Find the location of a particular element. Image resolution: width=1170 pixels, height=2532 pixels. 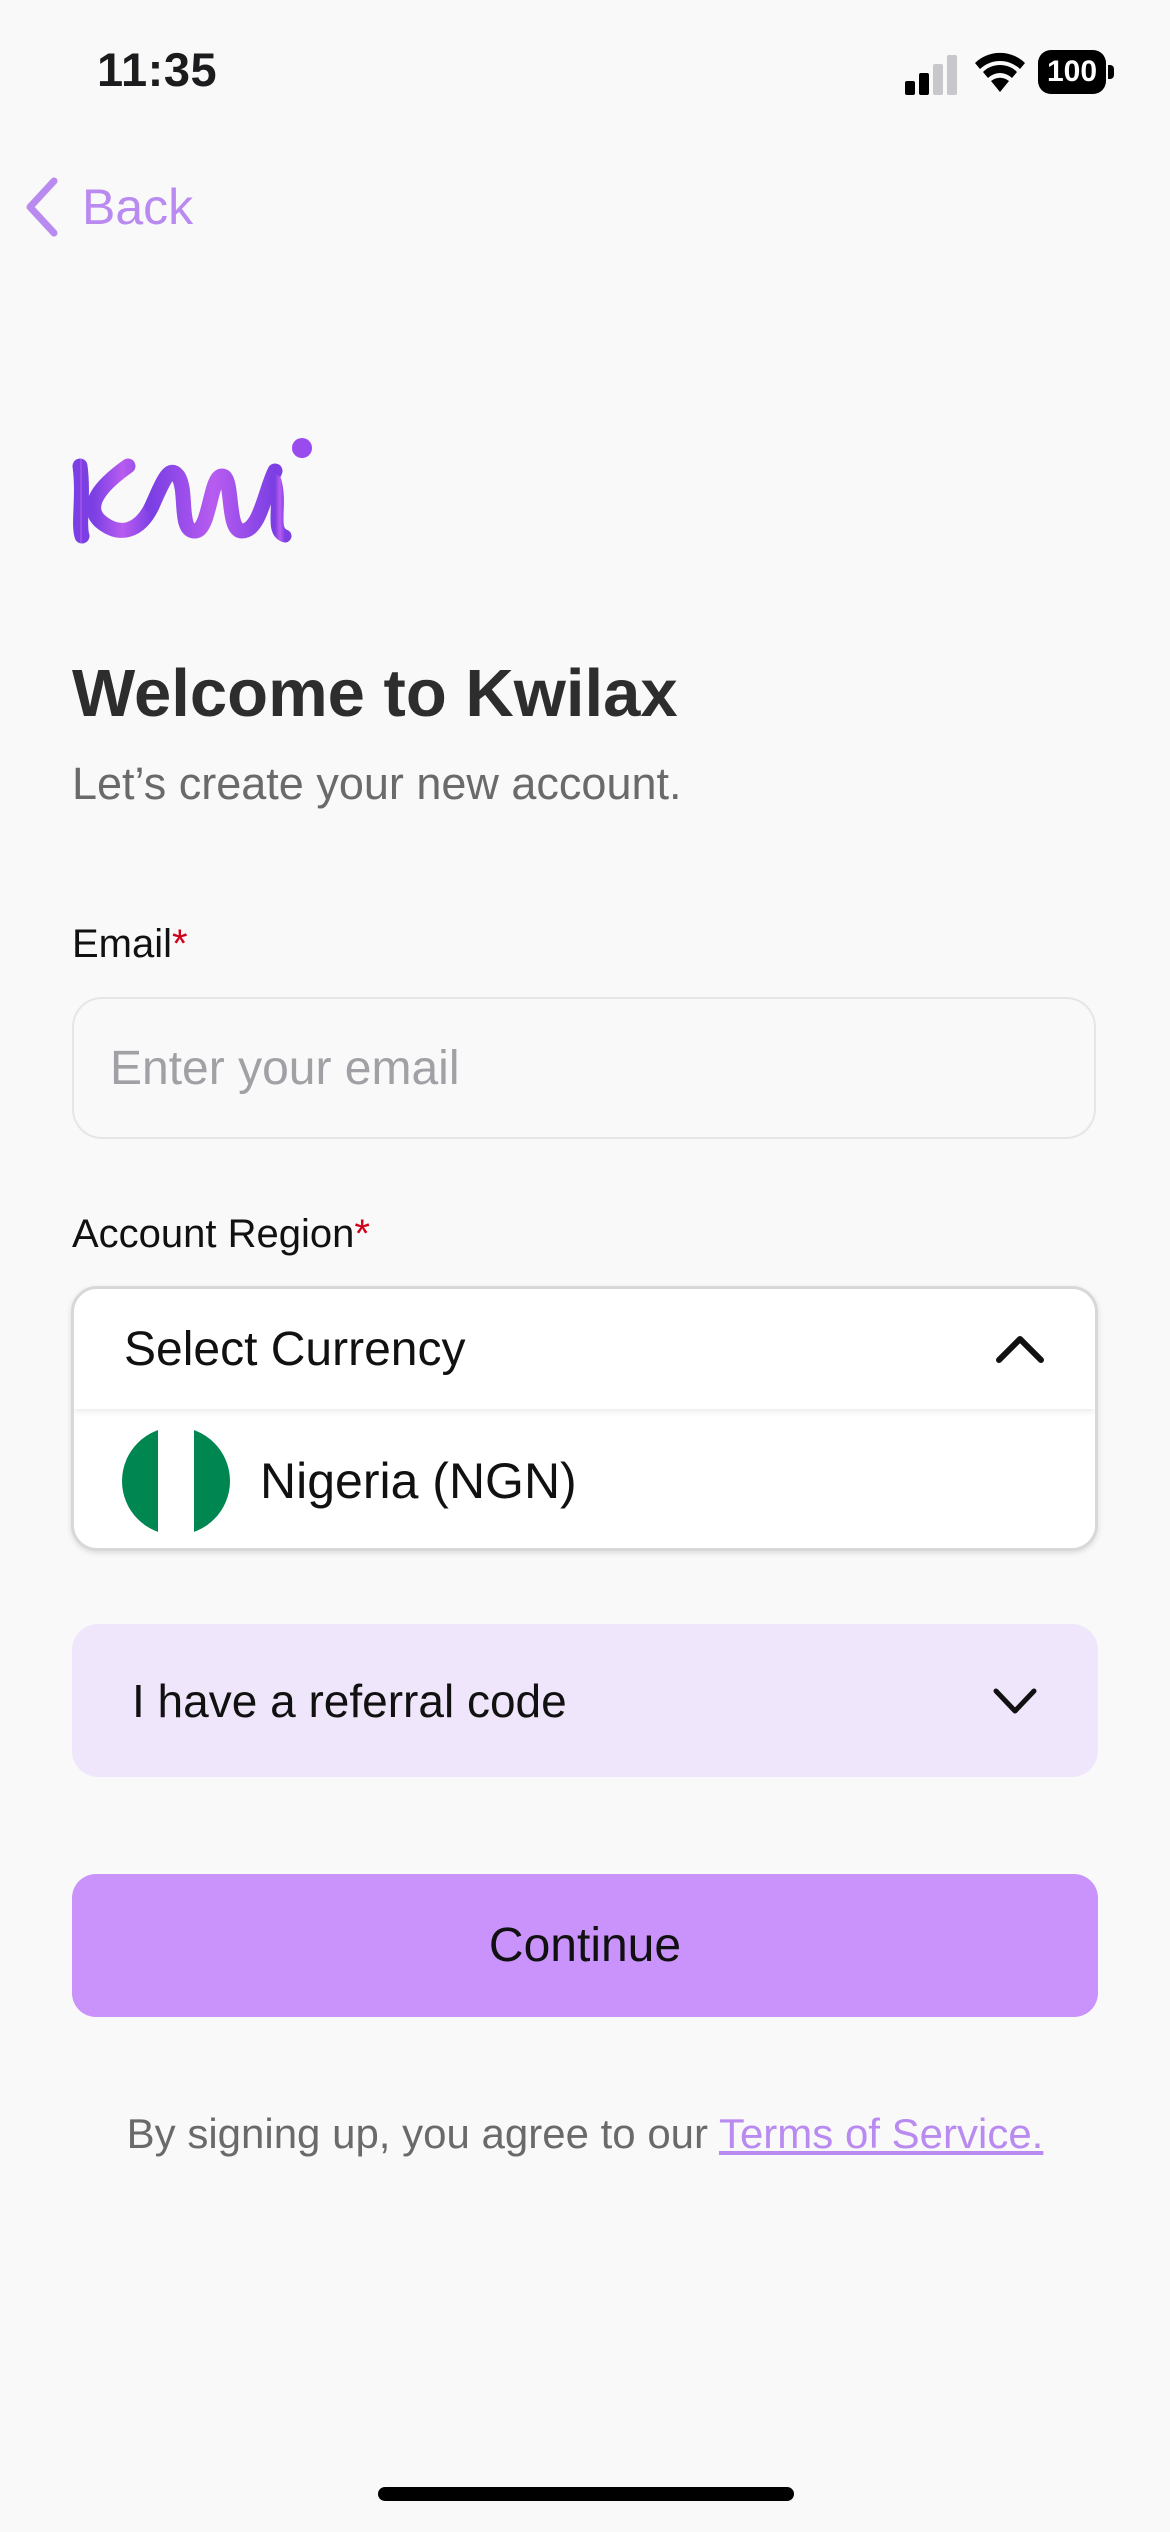

currency-option-label: Nigeria (NGN) is located at coordinates (418, 1481).